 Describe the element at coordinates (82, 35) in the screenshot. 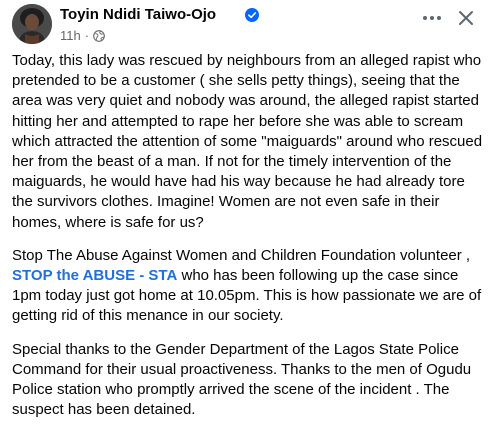

I see `post-meta: 11h ·` at that location.